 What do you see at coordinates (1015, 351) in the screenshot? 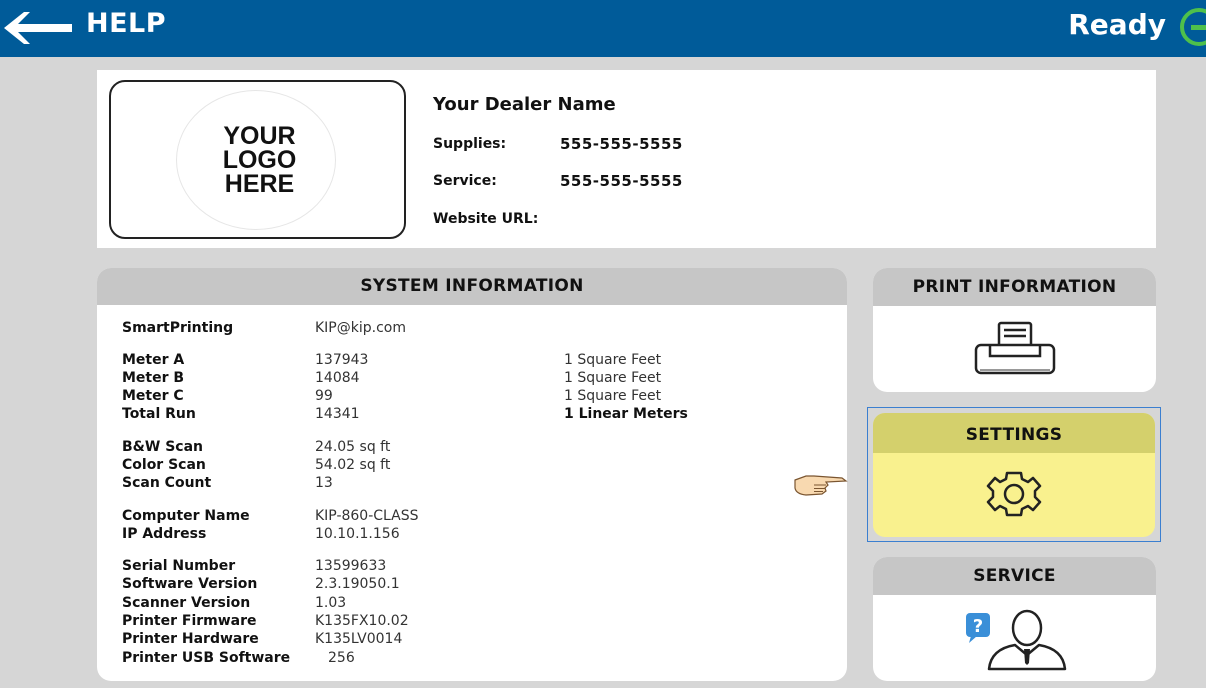
I see `printer-icon` at bounding box center [1015, 351].